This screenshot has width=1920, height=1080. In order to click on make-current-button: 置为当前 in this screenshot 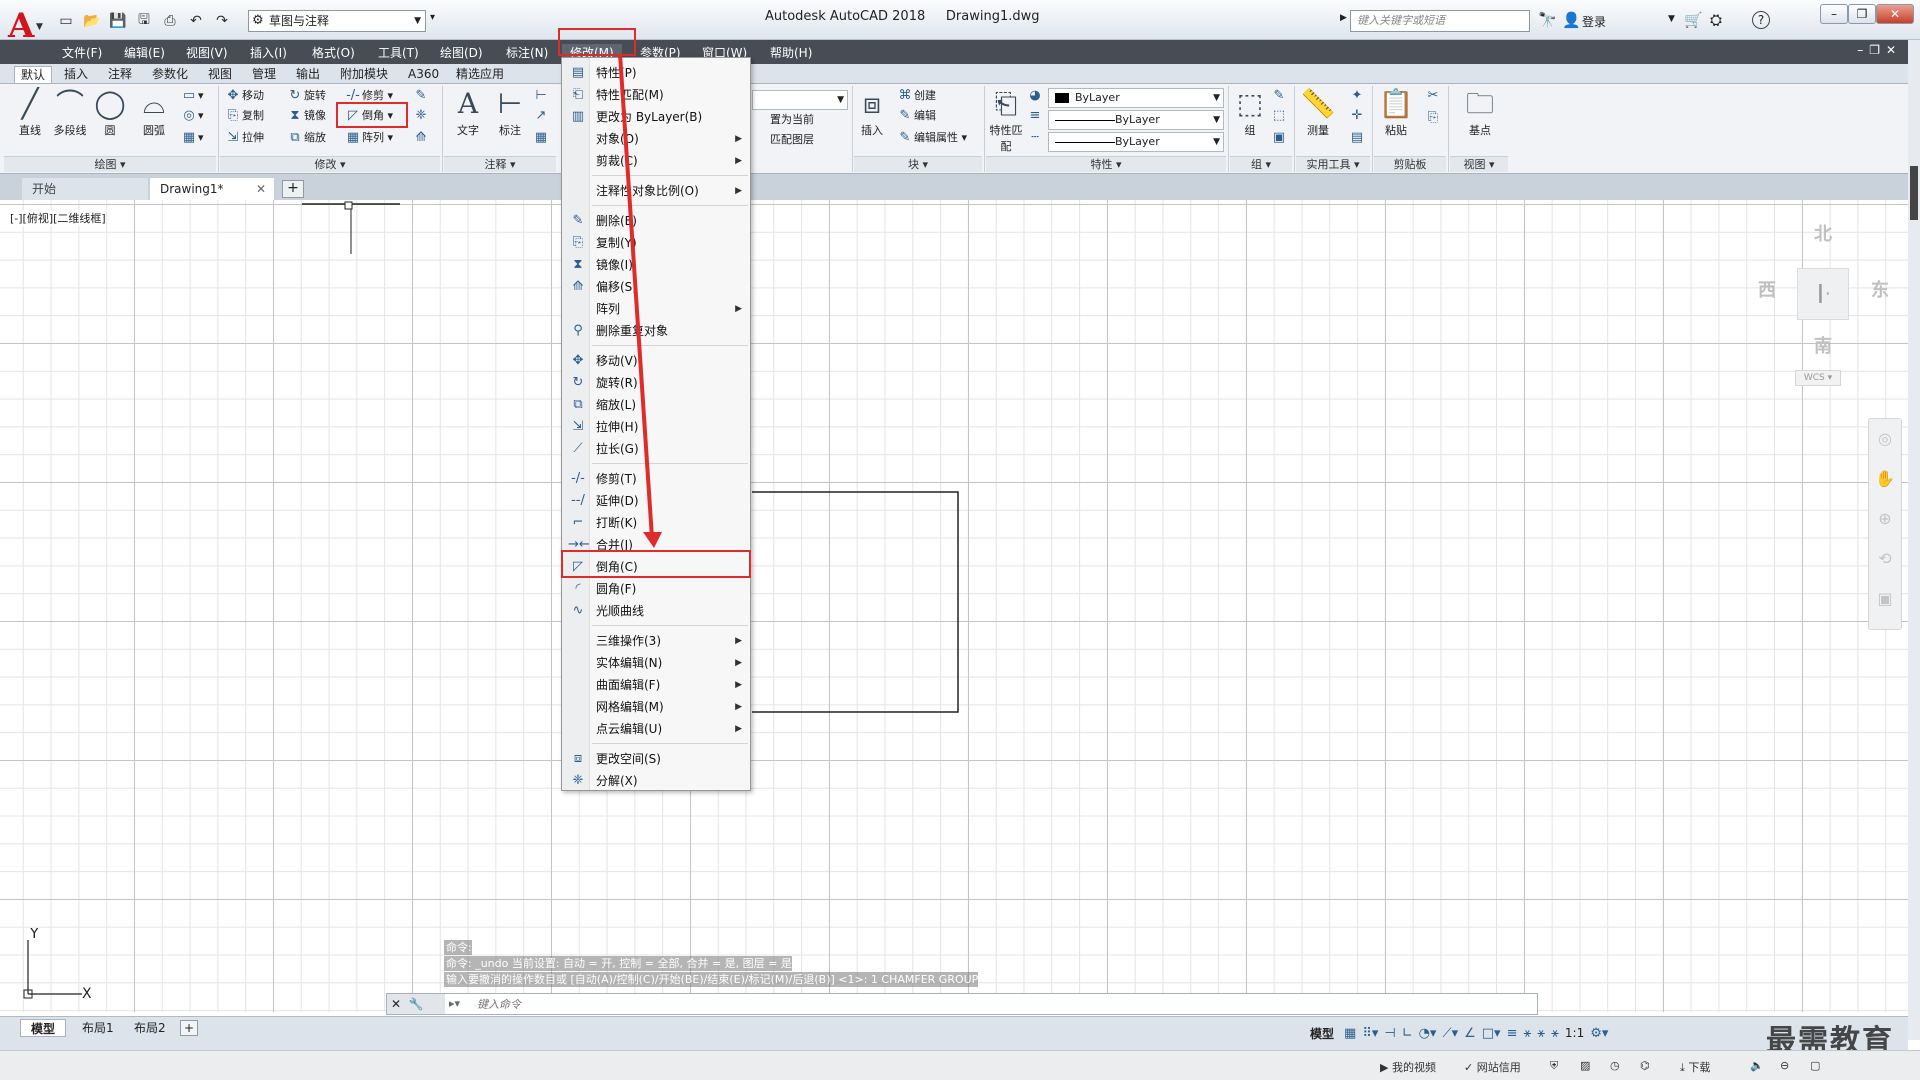, I will do `click(783, 120)`.